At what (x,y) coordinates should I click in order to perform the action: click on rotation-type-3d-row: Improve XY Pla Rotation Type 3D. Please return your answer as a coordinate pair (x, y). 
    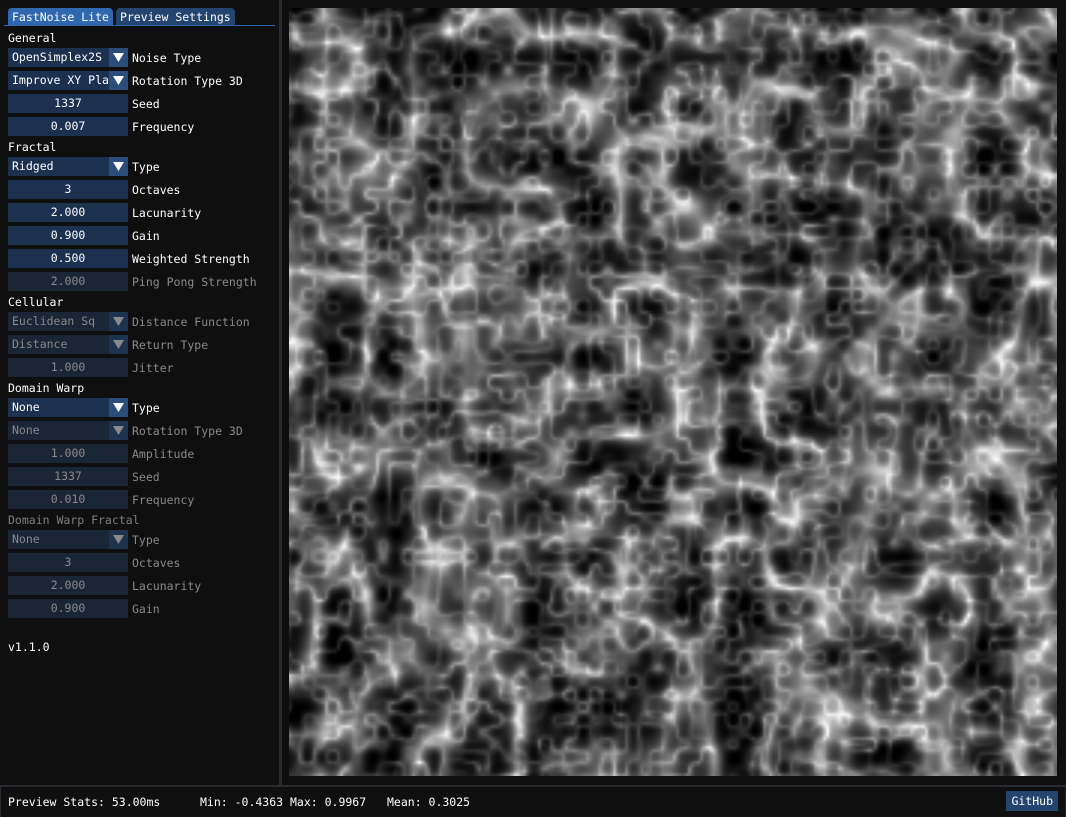
    Looking at the image, I should click on (125, 80).